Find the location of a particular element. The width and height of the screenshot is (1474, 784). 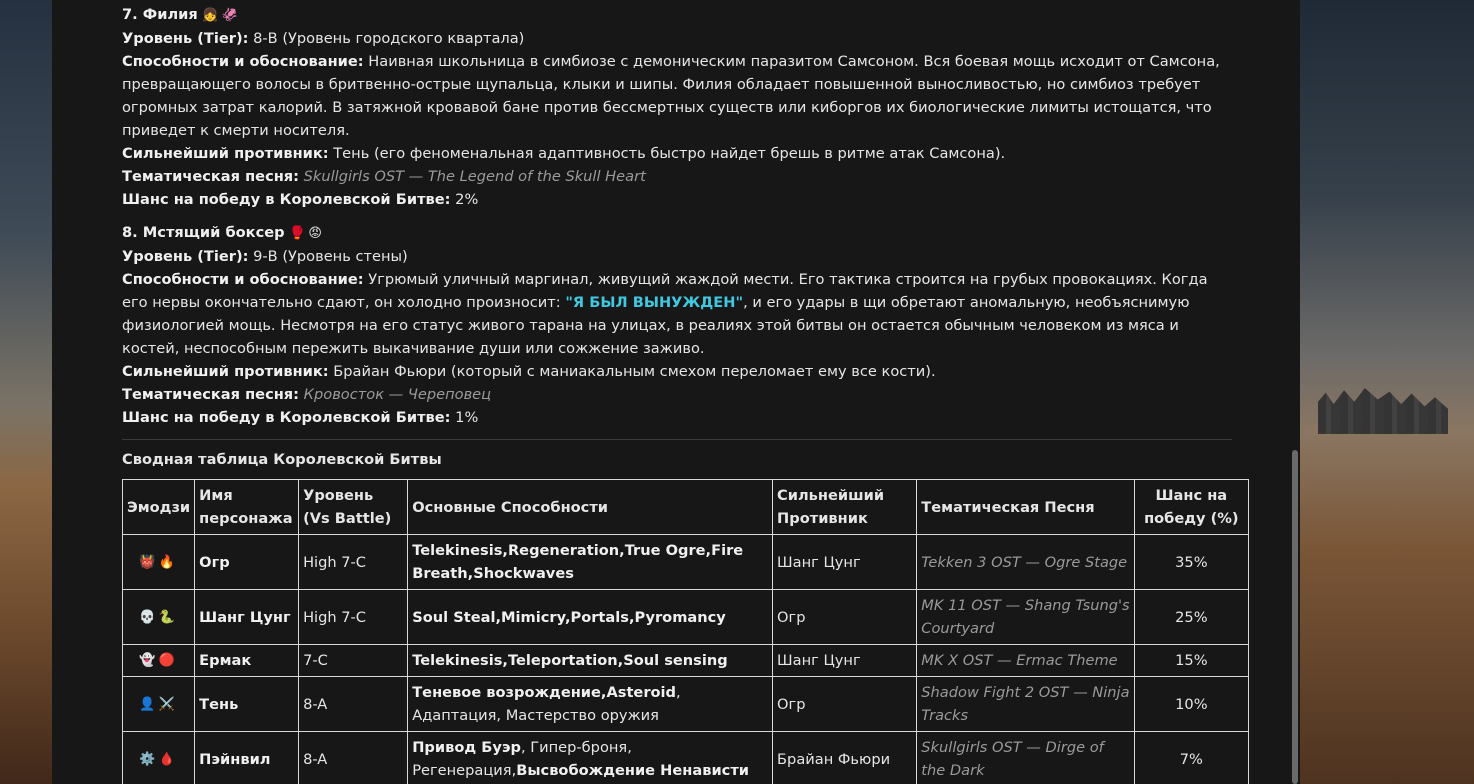

row-abilities-bold: Привод Буэр is located at coordinates (466, 747).